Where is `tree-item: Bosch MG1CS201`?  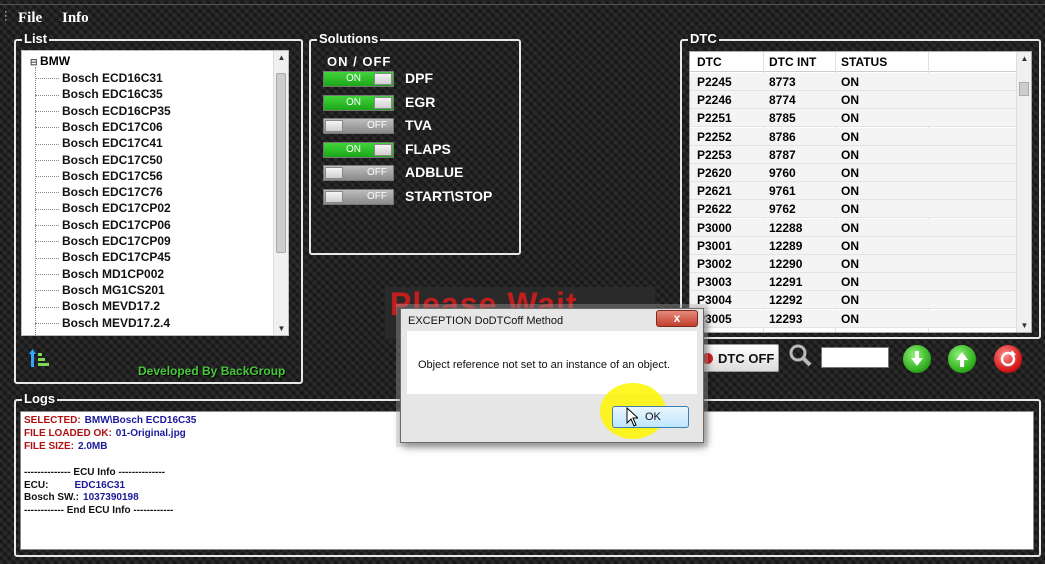 tree-item: Bosch MG1CS201 is located at coordinates (100, 291).